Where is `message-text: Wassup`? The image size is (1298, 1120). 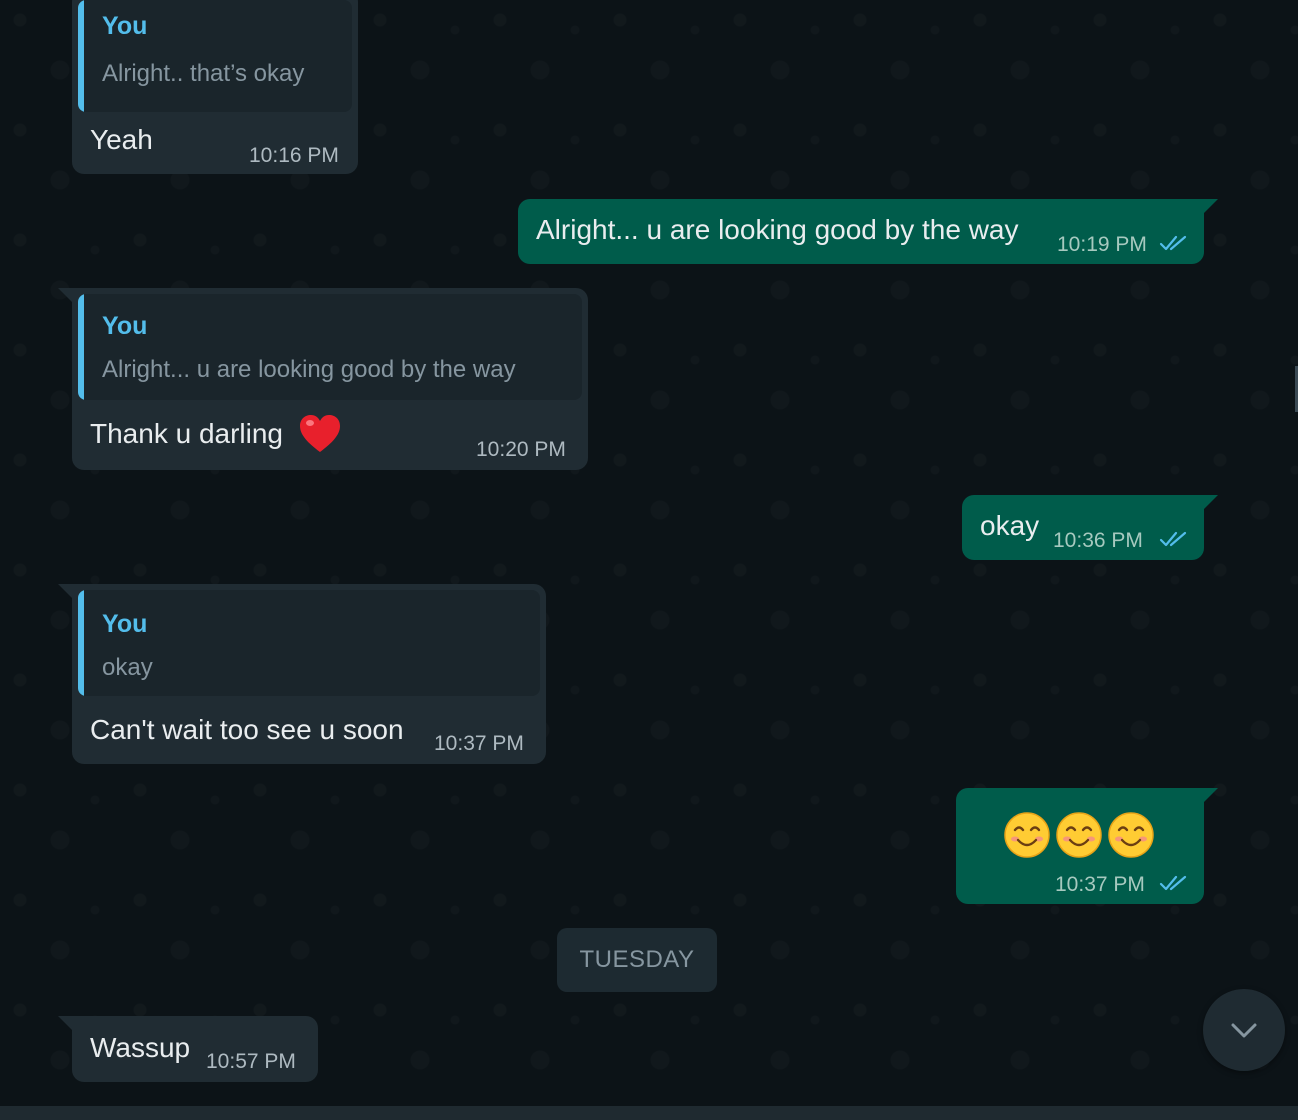 message-text: Wassup is located at coordinates (140, 1047).